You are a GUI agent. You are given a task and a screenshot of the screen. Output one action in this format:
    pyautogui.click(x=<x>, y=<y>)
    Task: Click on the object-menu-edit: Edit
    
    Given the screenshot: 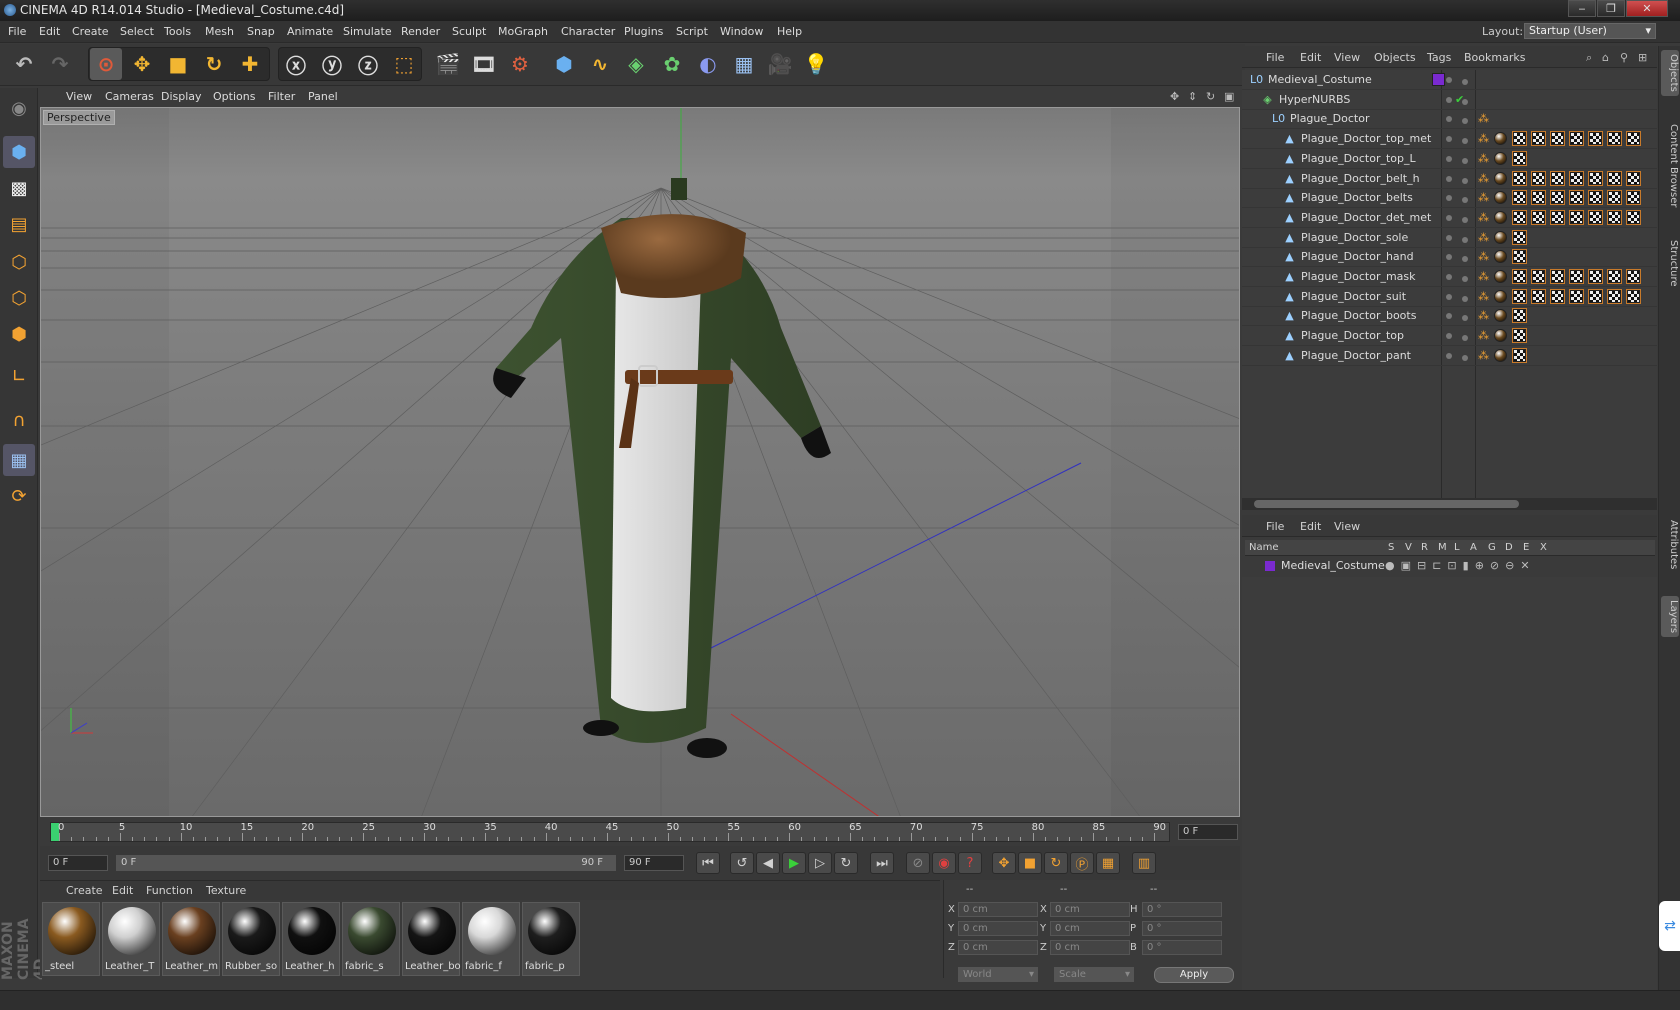 What is the action you would take?
    pyautogui.click(x=1310, y=57)
    